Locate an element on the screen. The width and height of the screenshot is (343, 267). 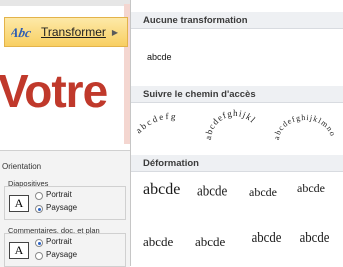
follow-path-circle-option: abcdefghijkl is located at coordinates (230, 124).